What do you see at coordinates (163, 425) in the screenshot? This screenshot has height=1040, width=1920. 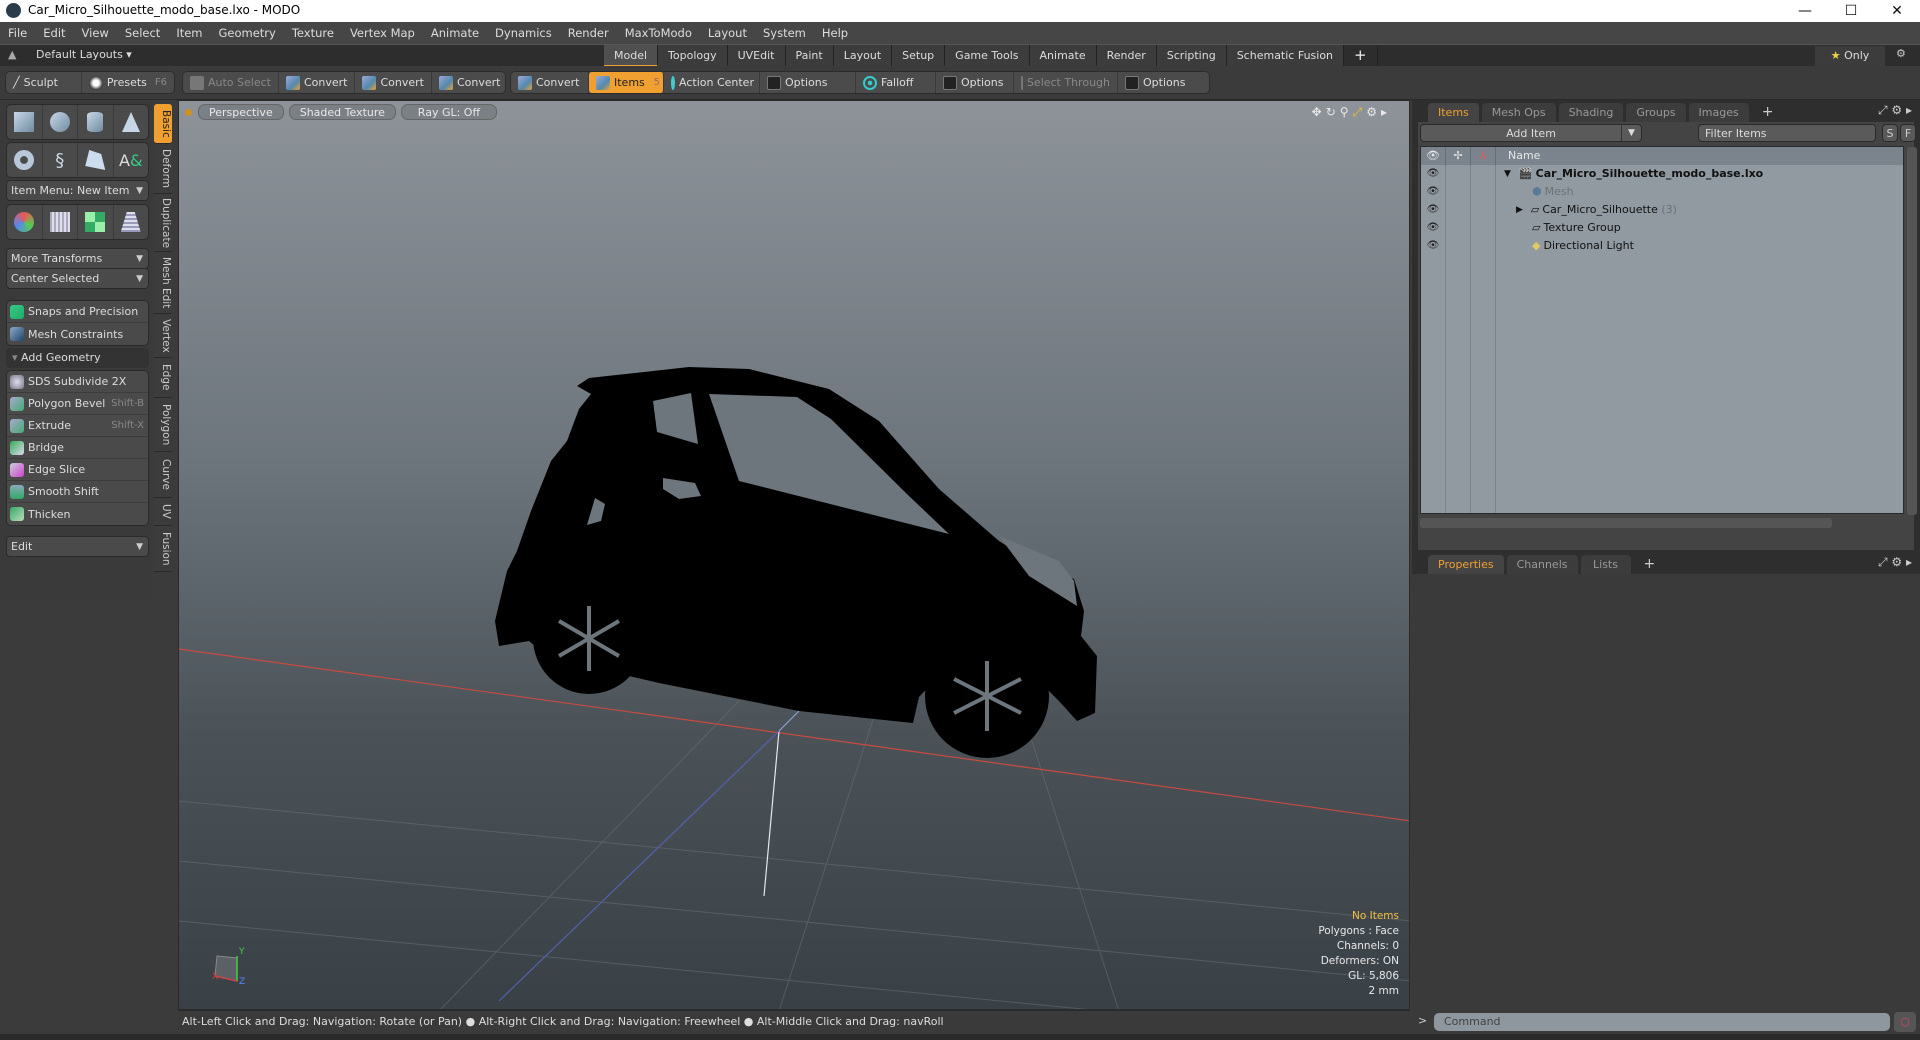 I see `vtab-polygon: Polygon` at bounding box center [163, 425].